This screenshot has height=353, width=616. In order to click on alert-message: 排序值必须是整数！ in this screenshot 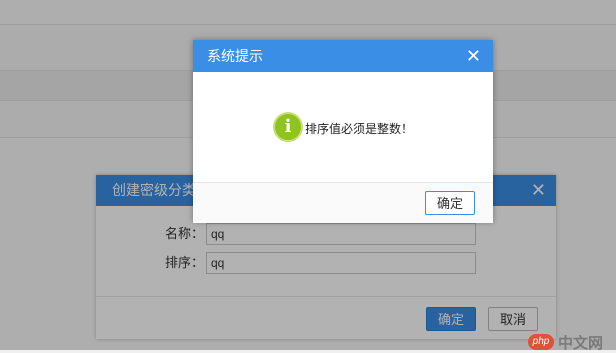, I will do `click(359, 129)`.